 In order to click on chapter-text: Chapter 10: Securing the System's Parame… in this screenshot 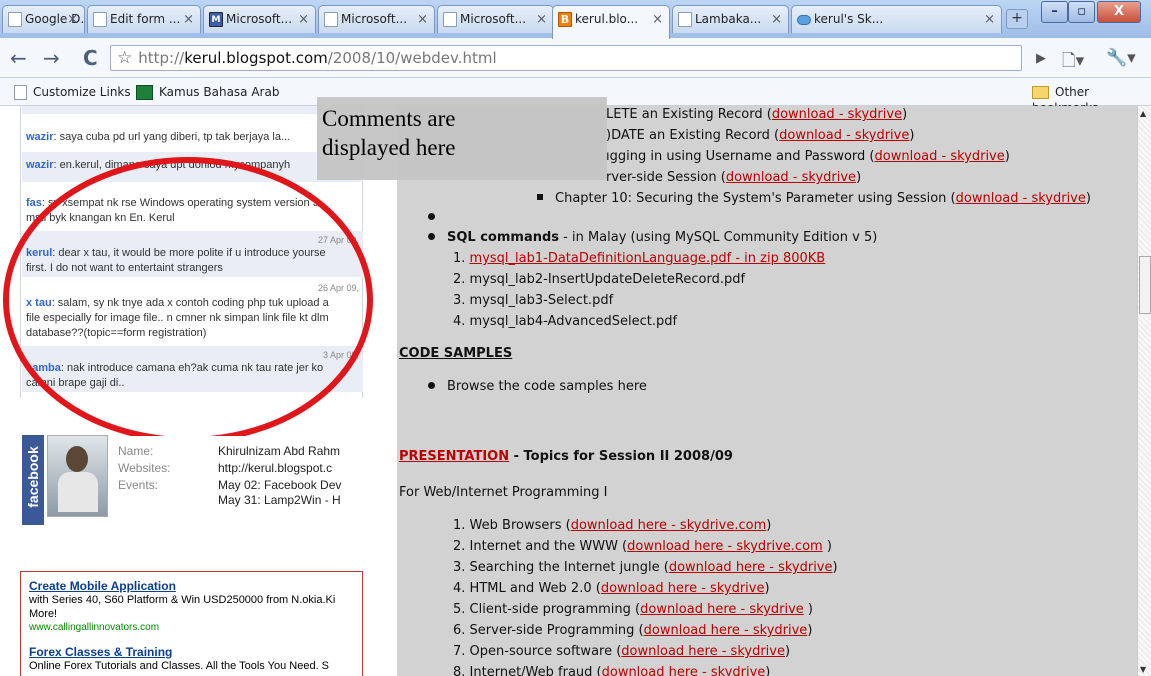, I will do `click(755, 198)`.